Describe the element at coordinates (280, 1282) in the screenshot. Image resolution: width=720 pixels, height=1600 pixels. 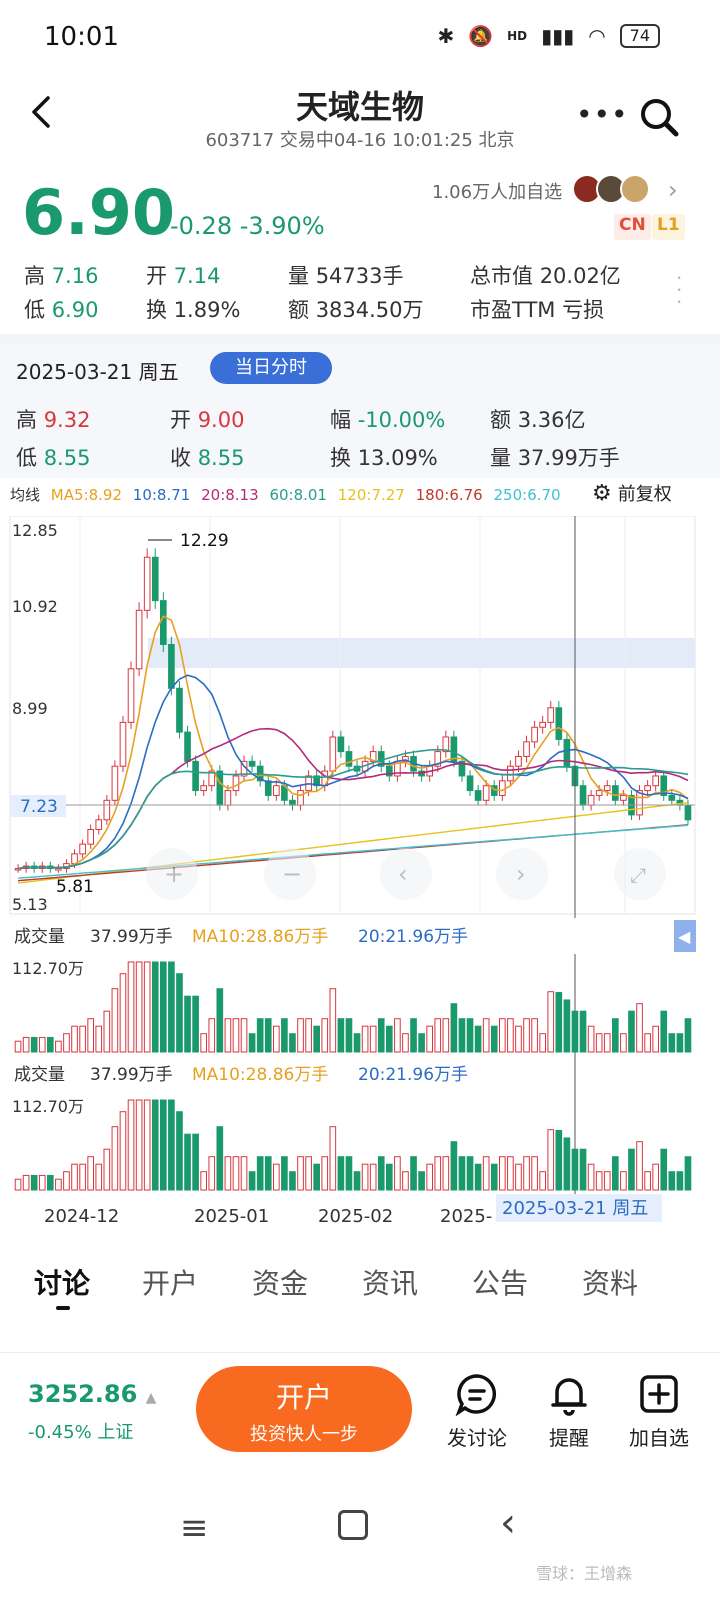
I see `tab-funds: 资金` at that location.